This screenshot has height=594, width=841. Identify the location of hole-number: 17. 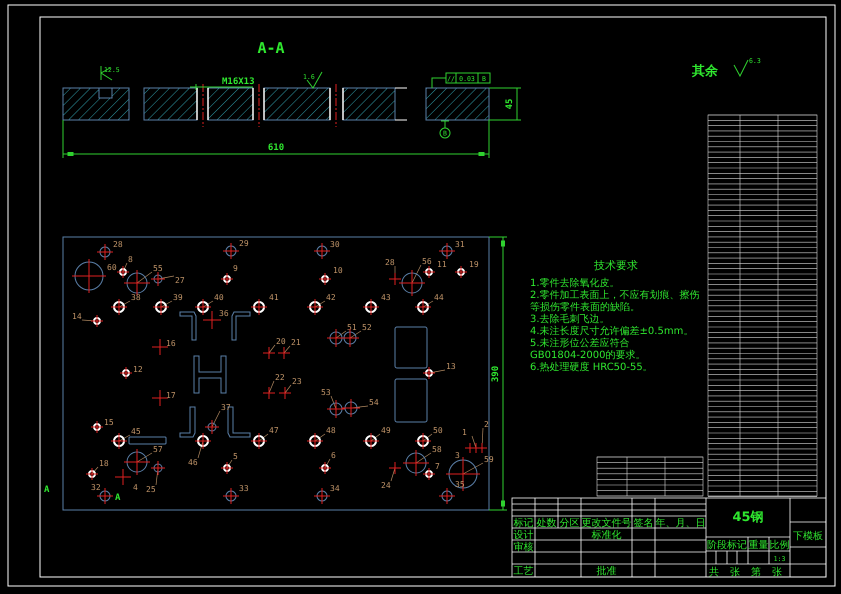
(171, 395).